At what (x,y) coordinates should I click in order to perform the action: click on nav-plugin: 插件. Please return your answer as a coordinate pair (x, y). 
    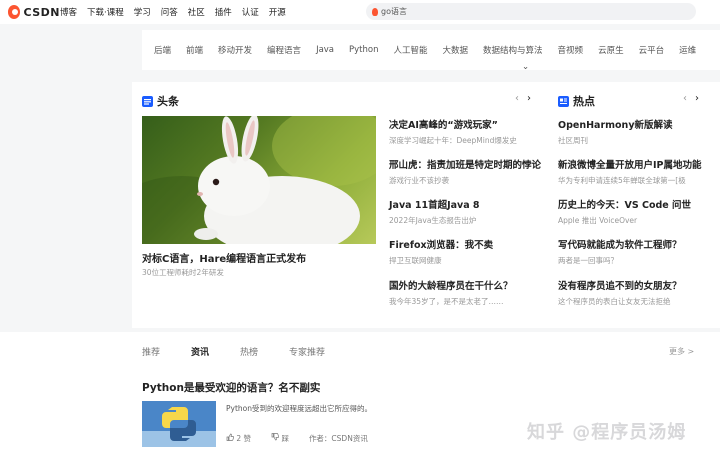
    Looking at the image, I should click on (223, 12).